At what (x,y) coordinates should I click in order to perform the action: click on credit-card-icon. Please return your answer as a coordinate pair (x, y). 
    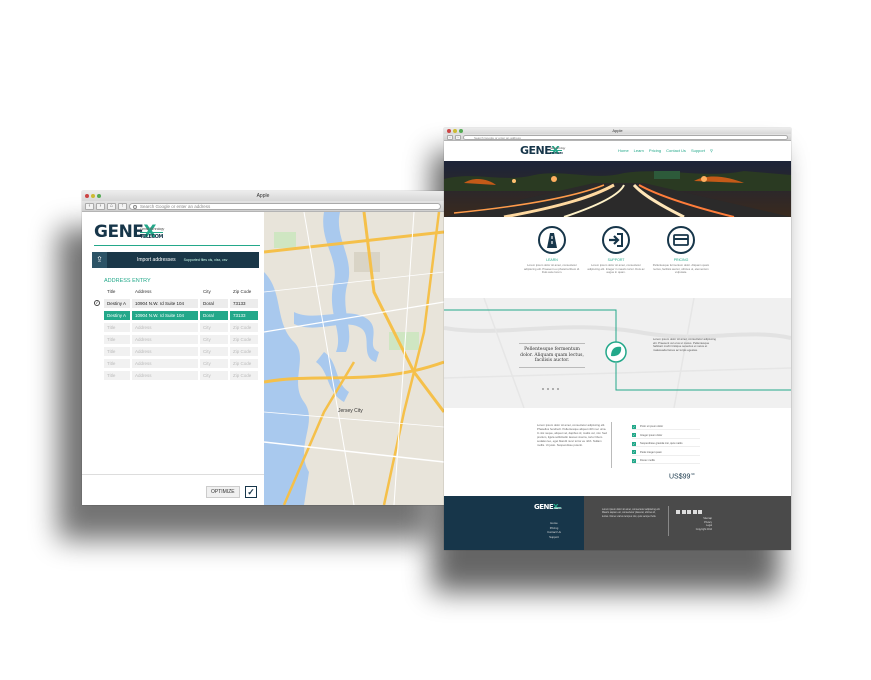
    Looking at the image, I should click on (681, 240).